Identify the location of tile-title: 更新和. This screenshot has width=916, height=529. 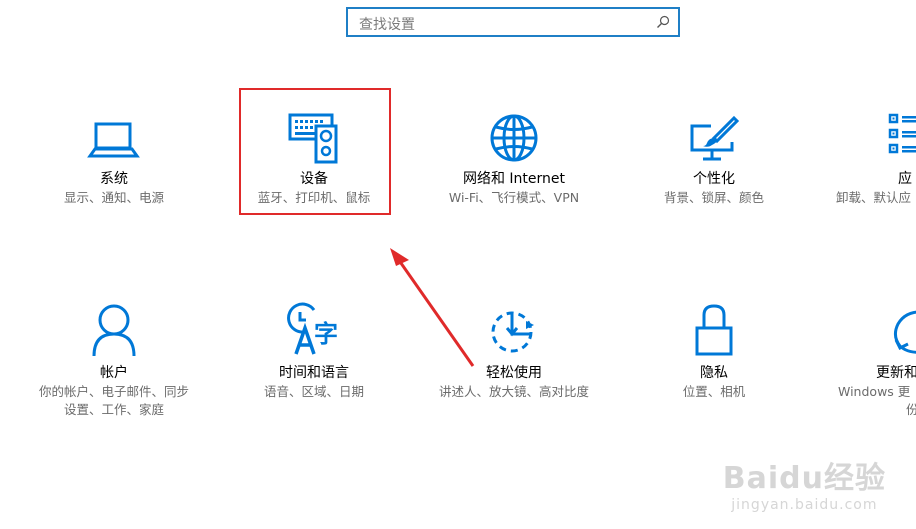
(896, 373).